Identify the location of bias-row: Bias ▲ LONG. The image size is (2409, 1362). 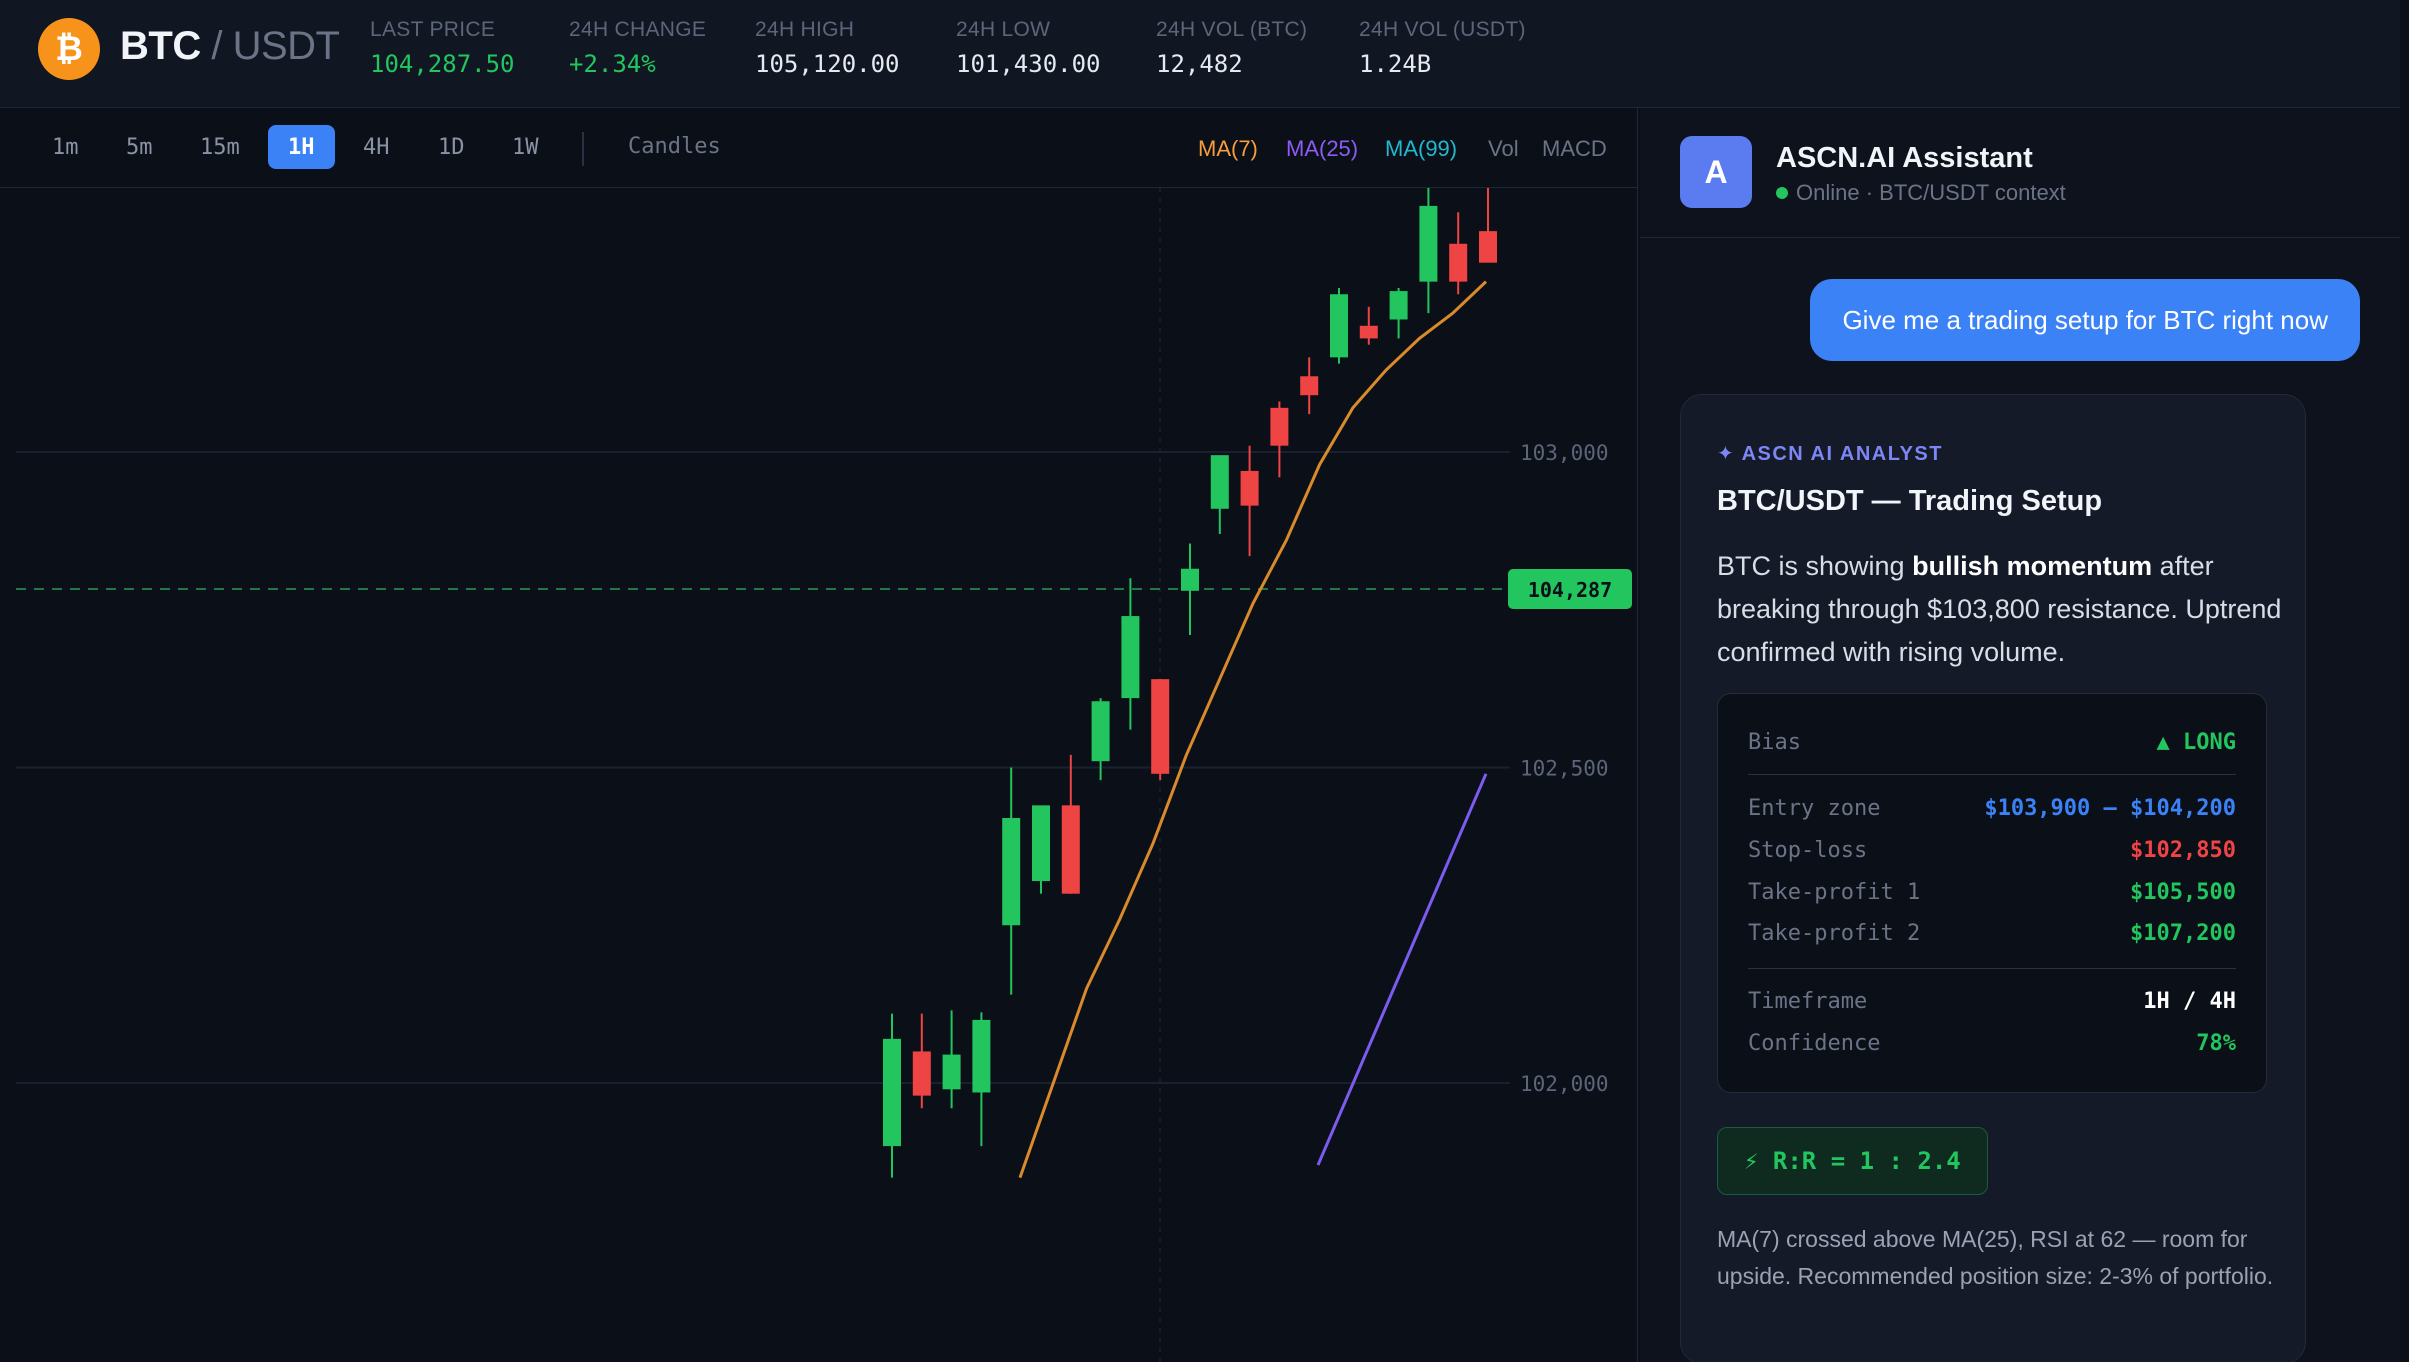
(1992, 742).